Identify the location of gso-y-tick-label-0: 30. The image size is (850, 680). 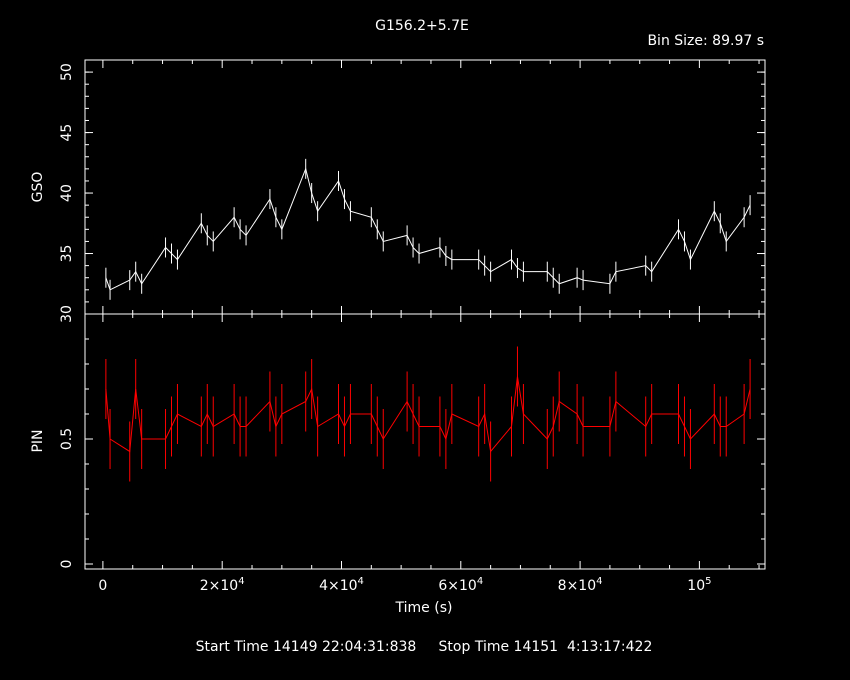
(67, 314).